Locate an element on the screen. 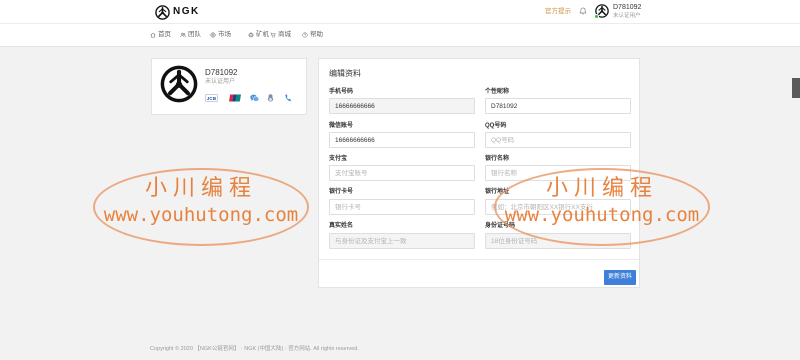 This screenshot has height=360, width=800. bank-card-label: 银行卡号 is located at coordinates (341, 192).